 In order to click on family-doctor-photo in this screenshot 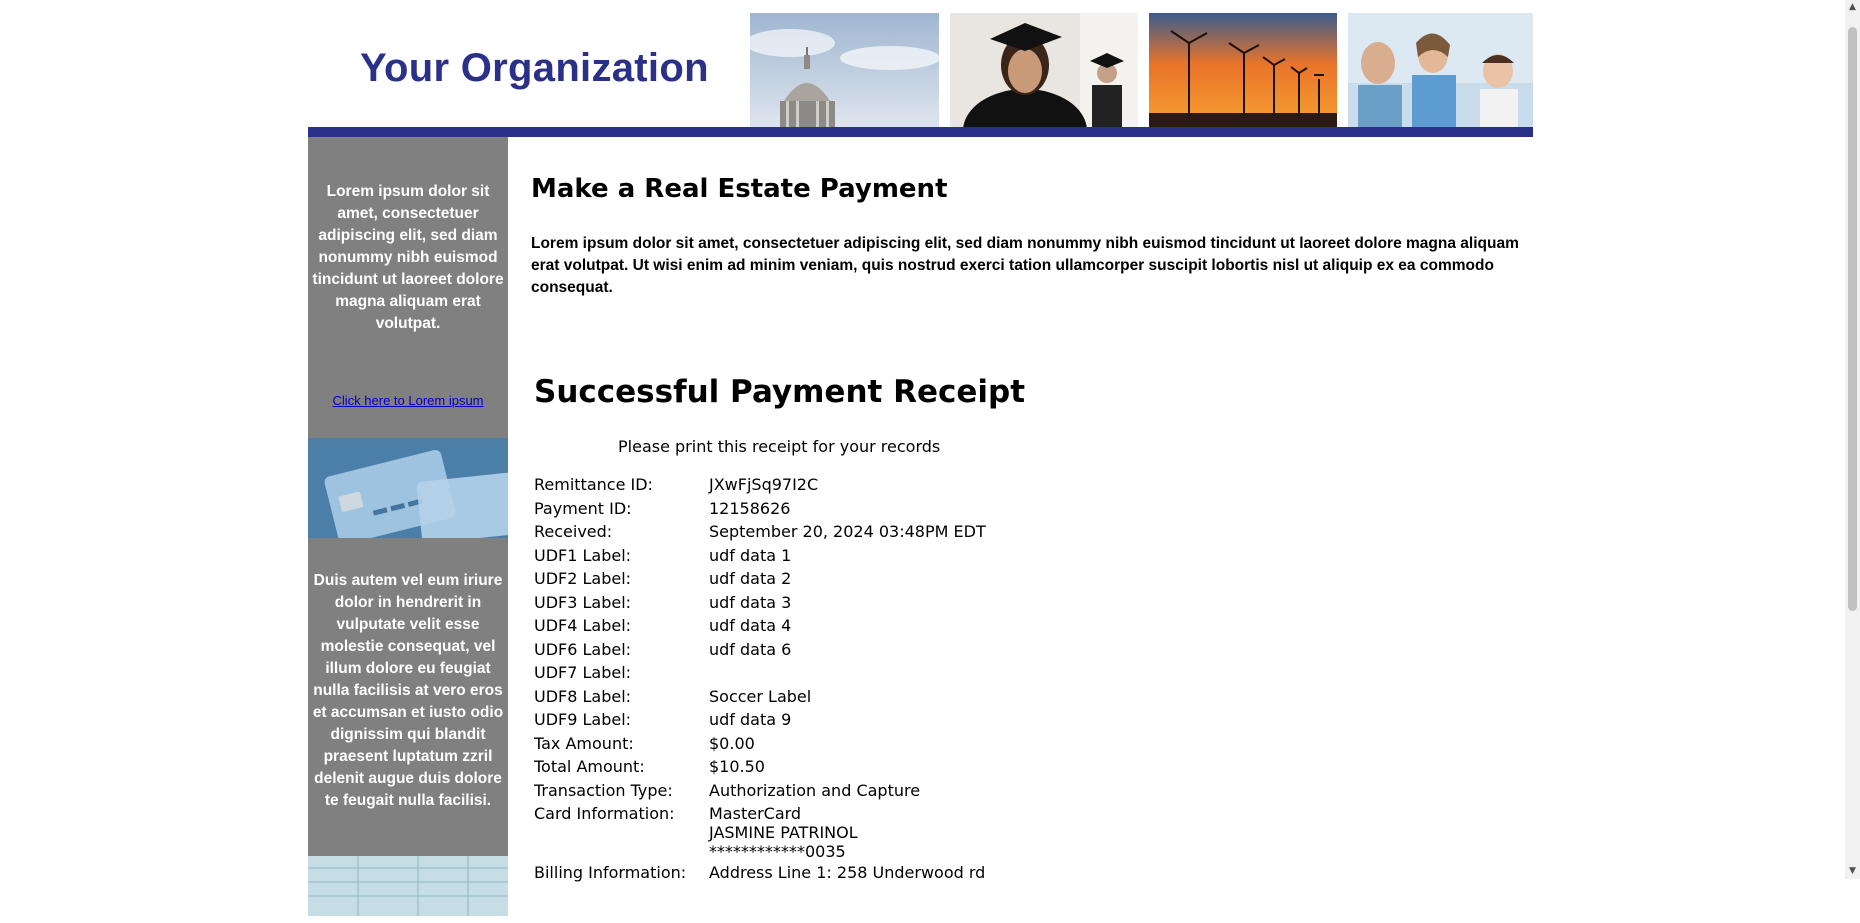, I will do `click(1440, 70)`.